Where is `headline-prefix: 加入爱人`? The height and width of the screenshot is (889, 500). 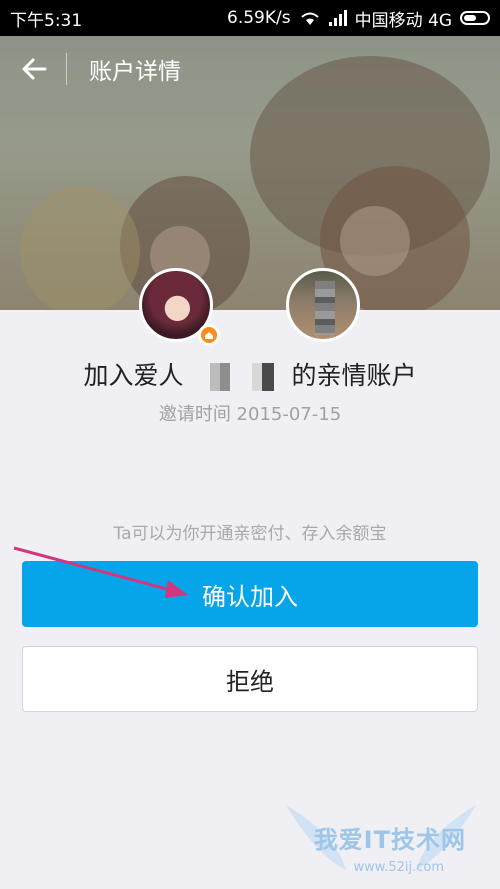
headline-prefix: 加入爱人 is located at coordinates (133, 375).